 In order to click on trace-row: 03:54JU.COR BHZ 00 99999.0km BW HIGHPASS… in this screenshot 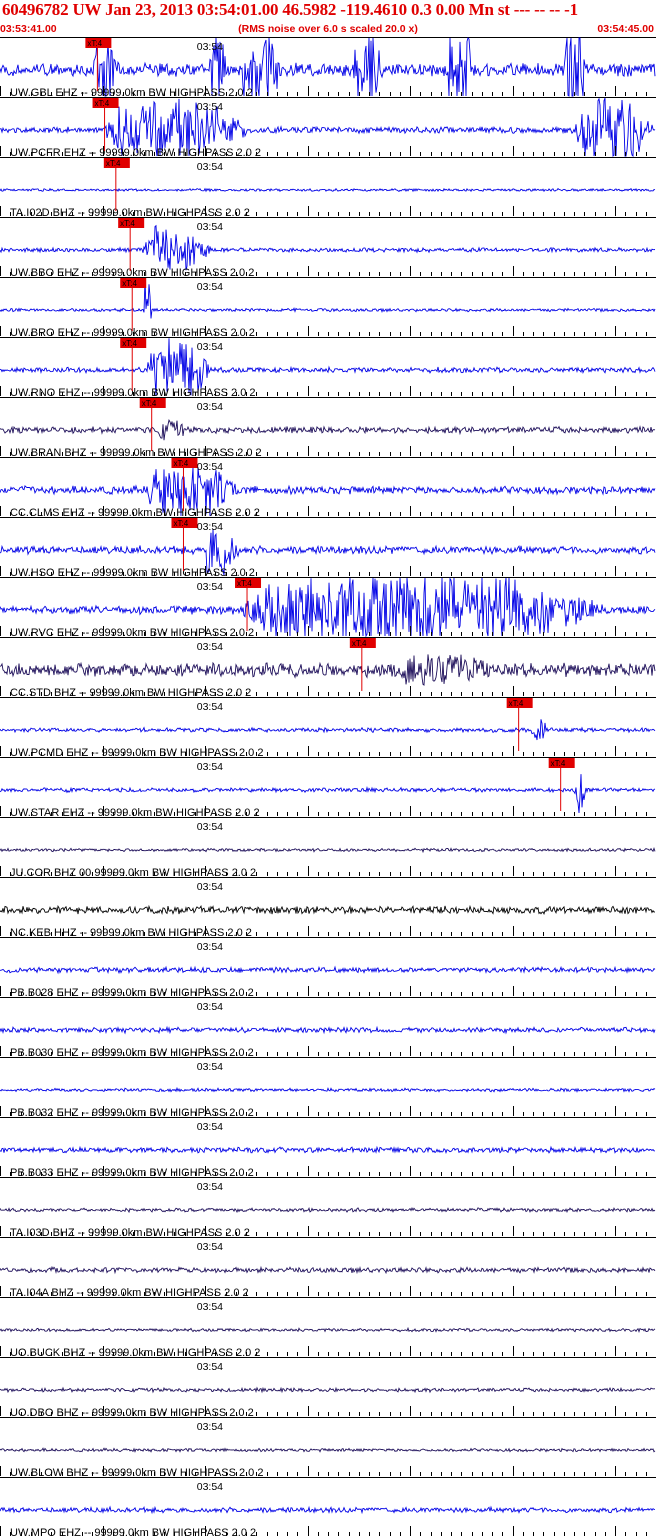, I will do `click(328, 848)`.